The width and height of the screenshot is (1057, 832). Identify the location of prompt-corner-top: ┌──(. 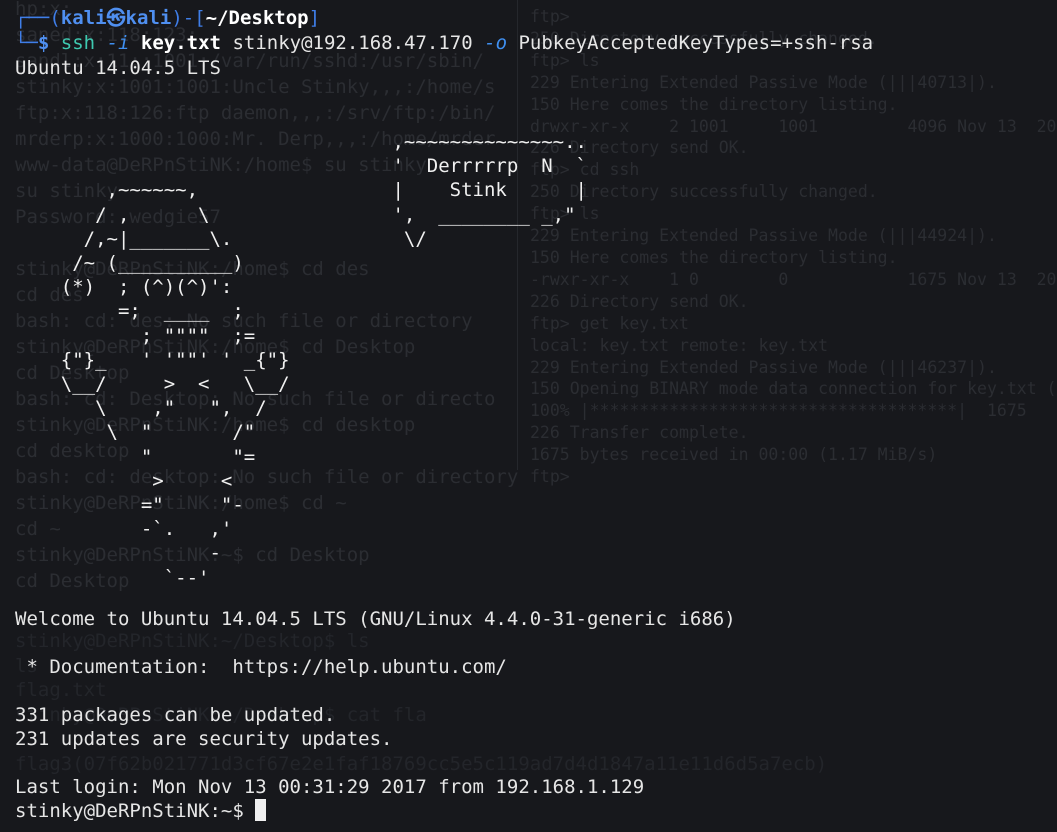
(38, 18).